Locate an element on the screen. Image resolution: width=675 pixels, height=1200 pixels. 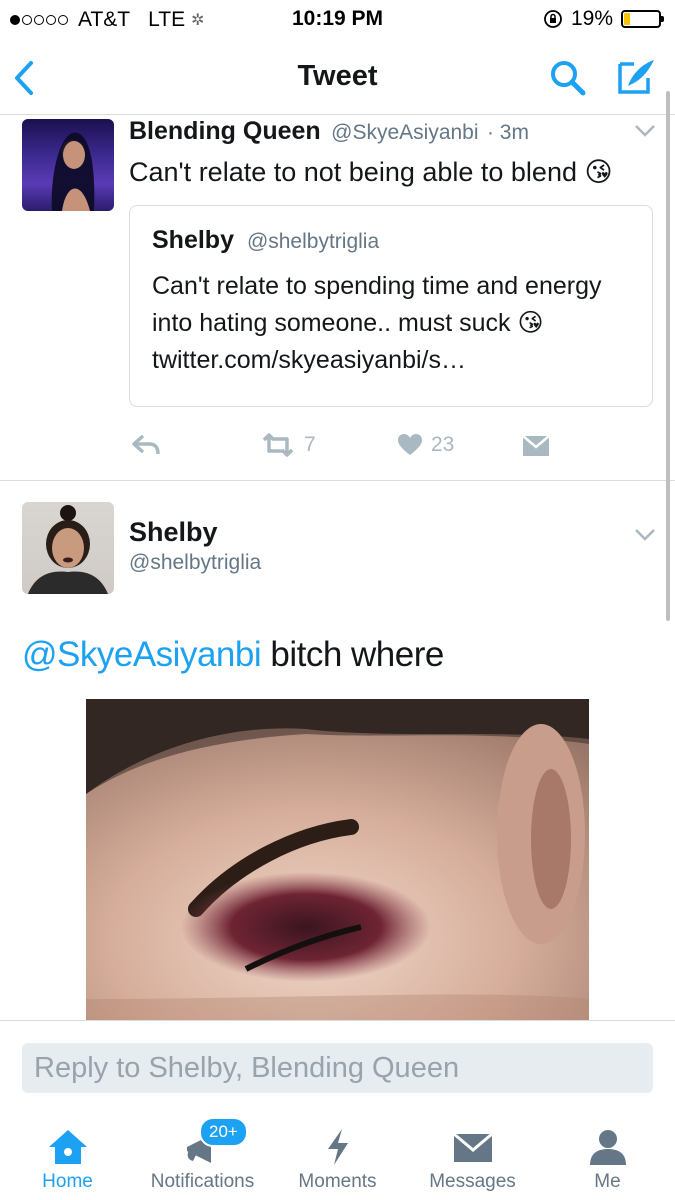
home-icon is located at coordinates (67, 1147).